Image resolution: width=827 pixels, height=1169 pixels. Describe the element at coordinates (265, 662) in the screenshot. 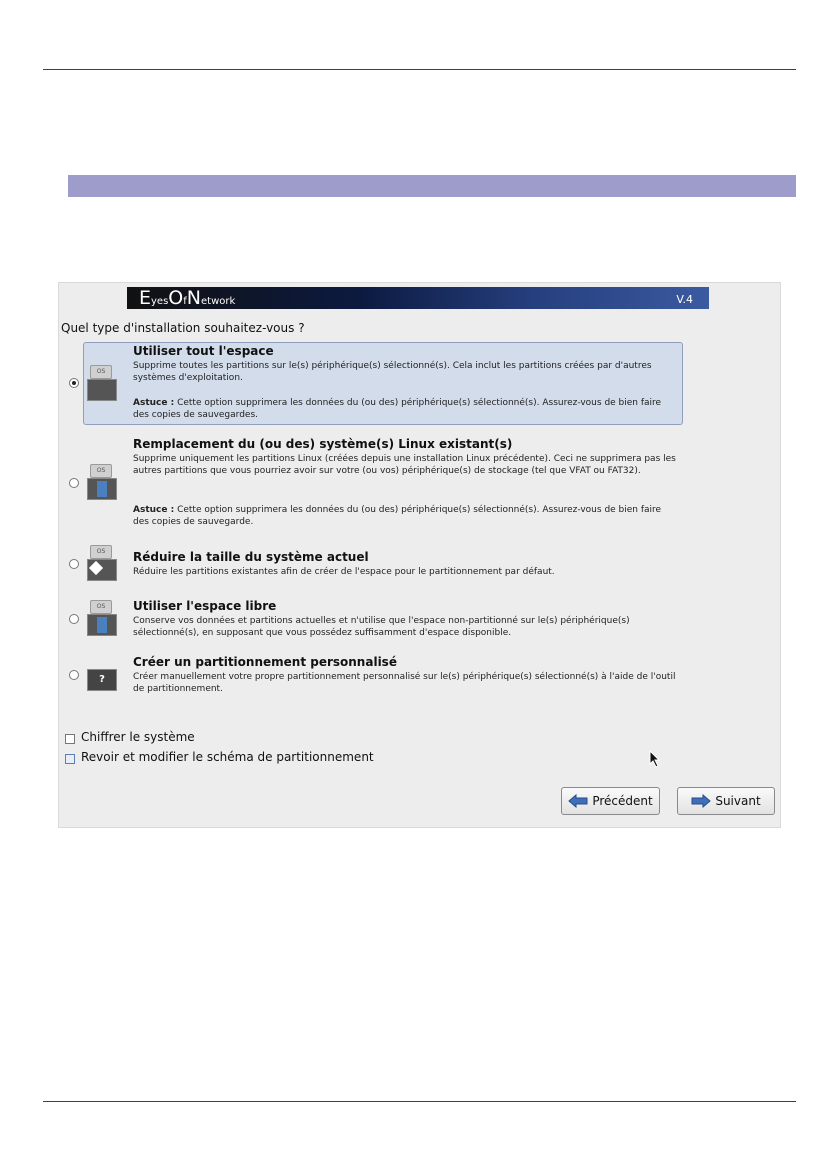

I see `option-title: Créer un partitionnement personnalisé` at that location.